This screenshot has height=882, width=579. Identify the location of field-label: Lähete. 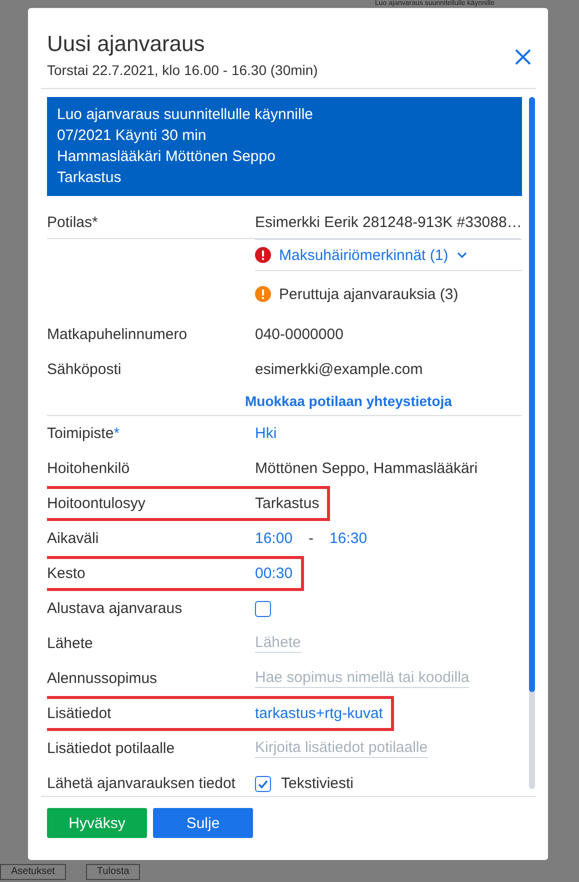
(70, 643).